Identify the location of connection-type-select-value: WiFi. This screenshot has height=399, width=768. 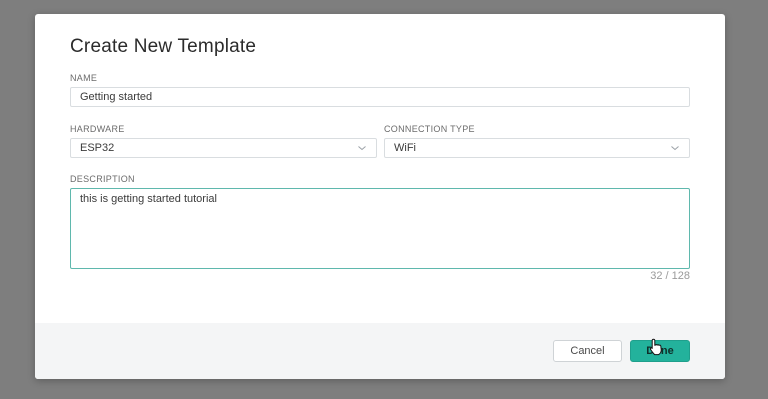
(405, 148).